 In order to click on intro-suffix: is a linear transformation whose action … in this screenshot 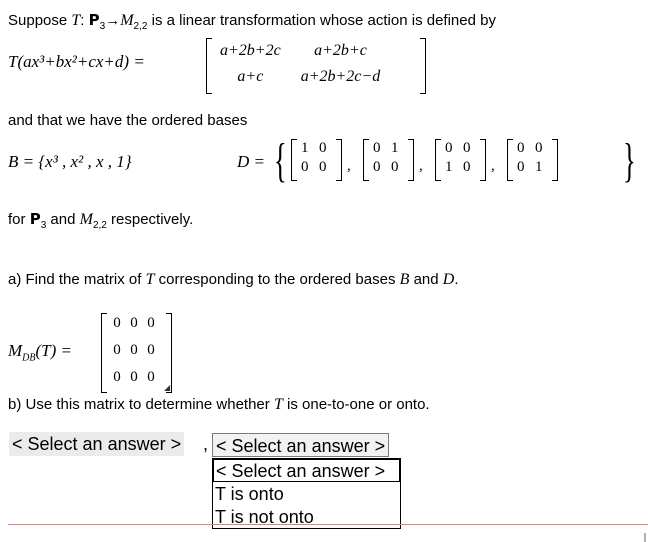, I will do `click(321, 20)`.